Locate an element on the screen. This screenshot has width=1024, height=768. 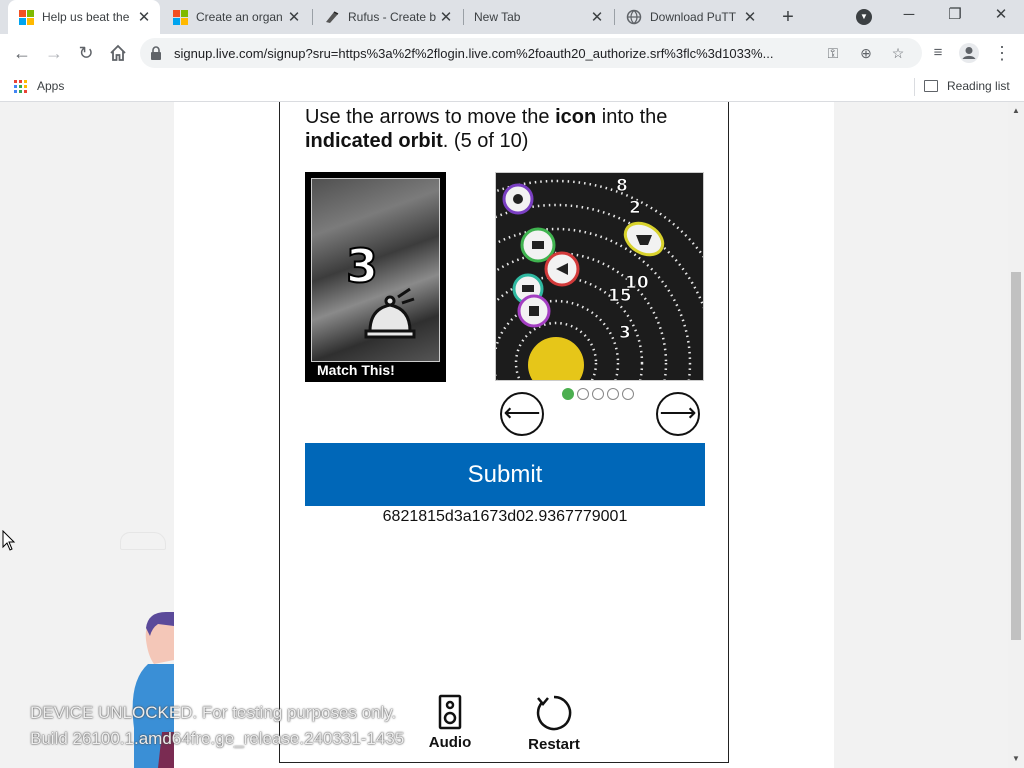
pager-dots is located at coordinates (599, 394).